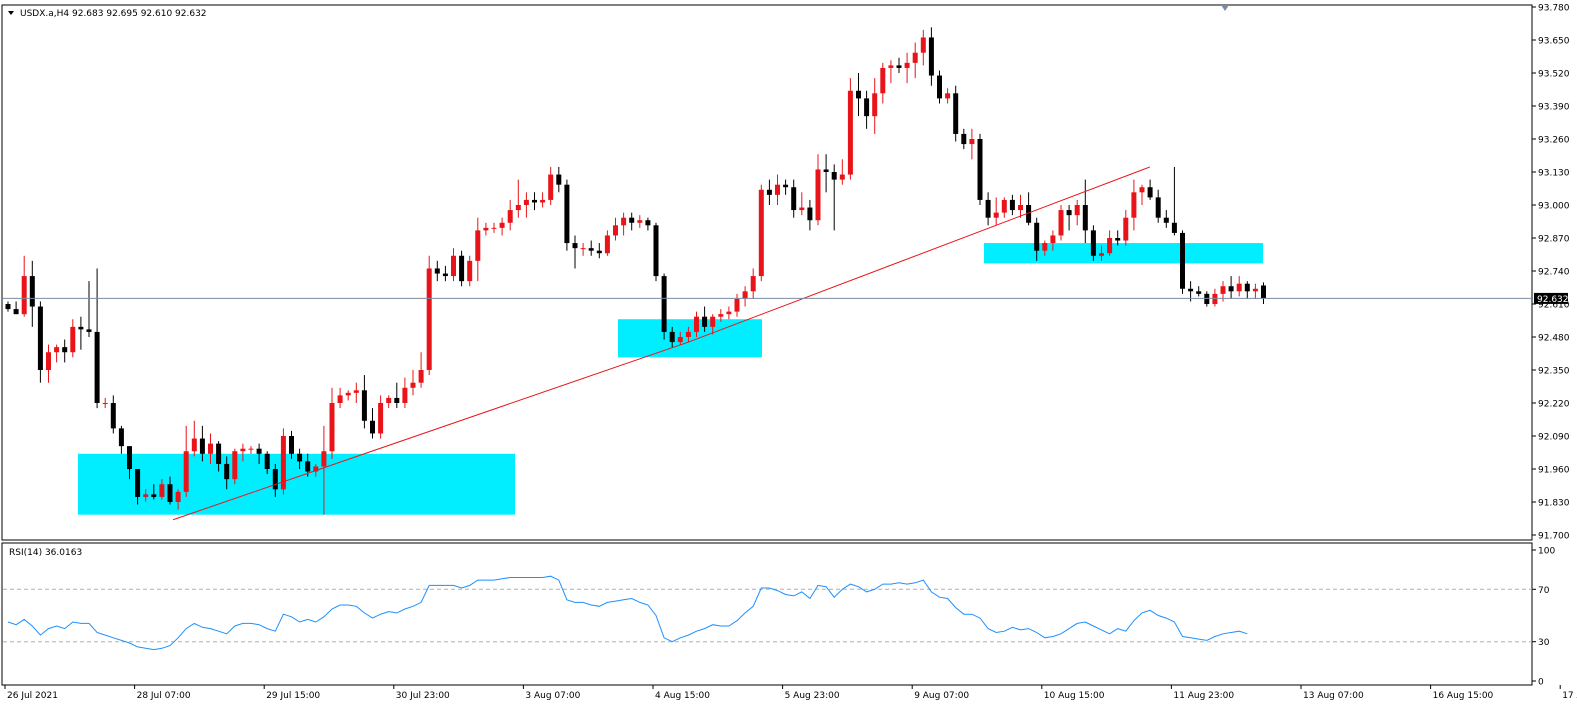 This screenshot has width=1577, height=710. What do you see at coordinates (682, 696) in the screenshot?
I see `time-tick-label: 4 Aug 15:00` at bounding box center [682, 696].